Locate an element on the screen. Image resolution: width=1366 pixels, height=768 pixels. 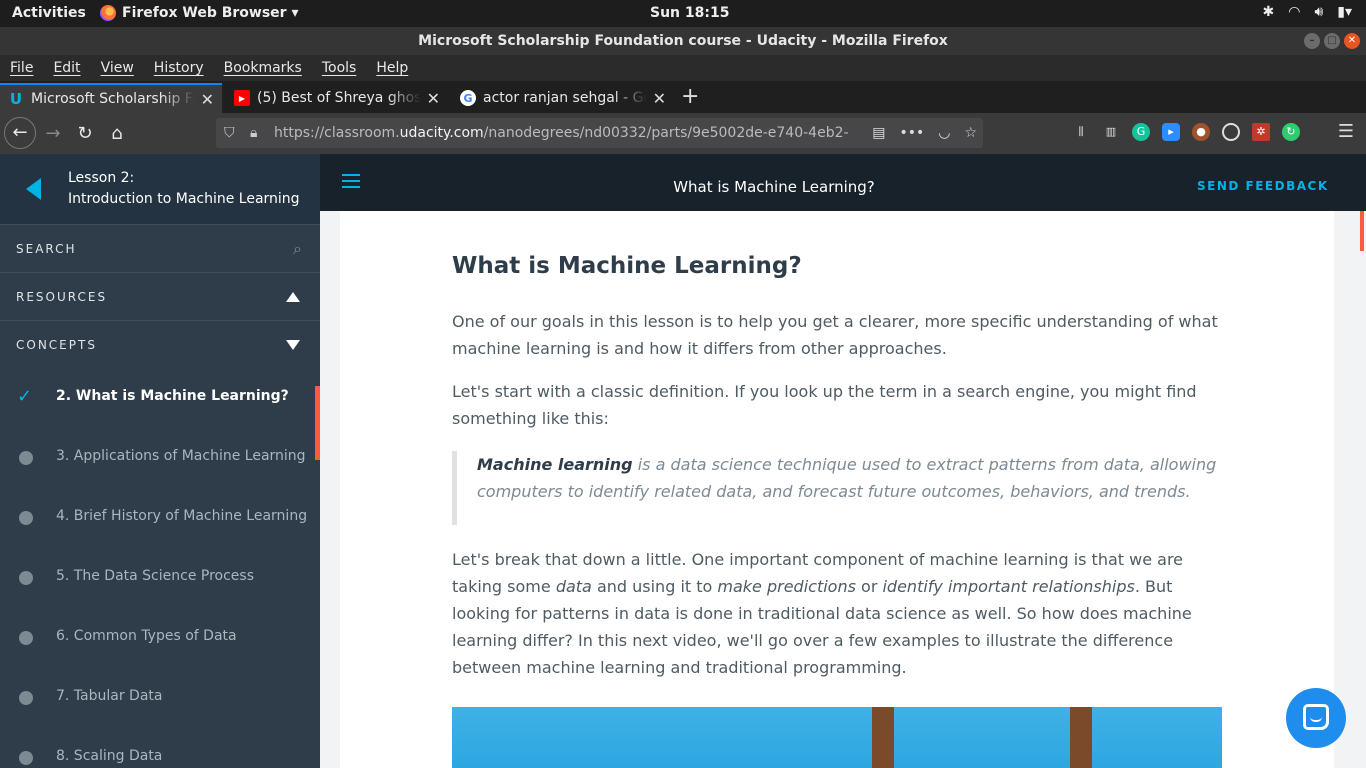
forward-button: → is located at coordinates (53, 134).